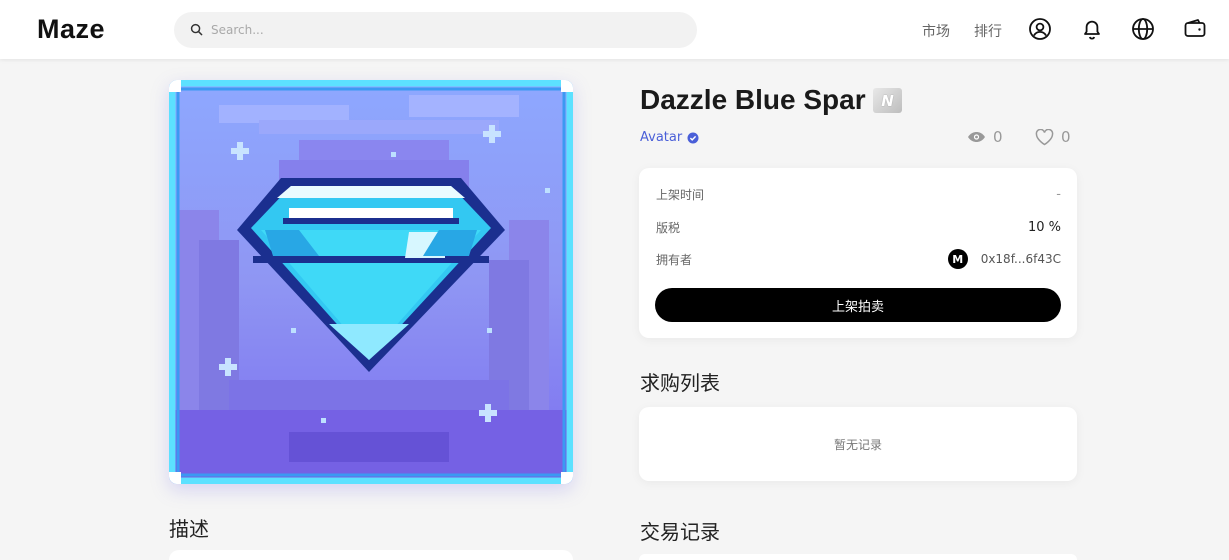  I want to click on info-card: 上架时间 - 版税 10 % 拥有者 M 0x18f...6f43C 上架拍卖, so click(858, 253).